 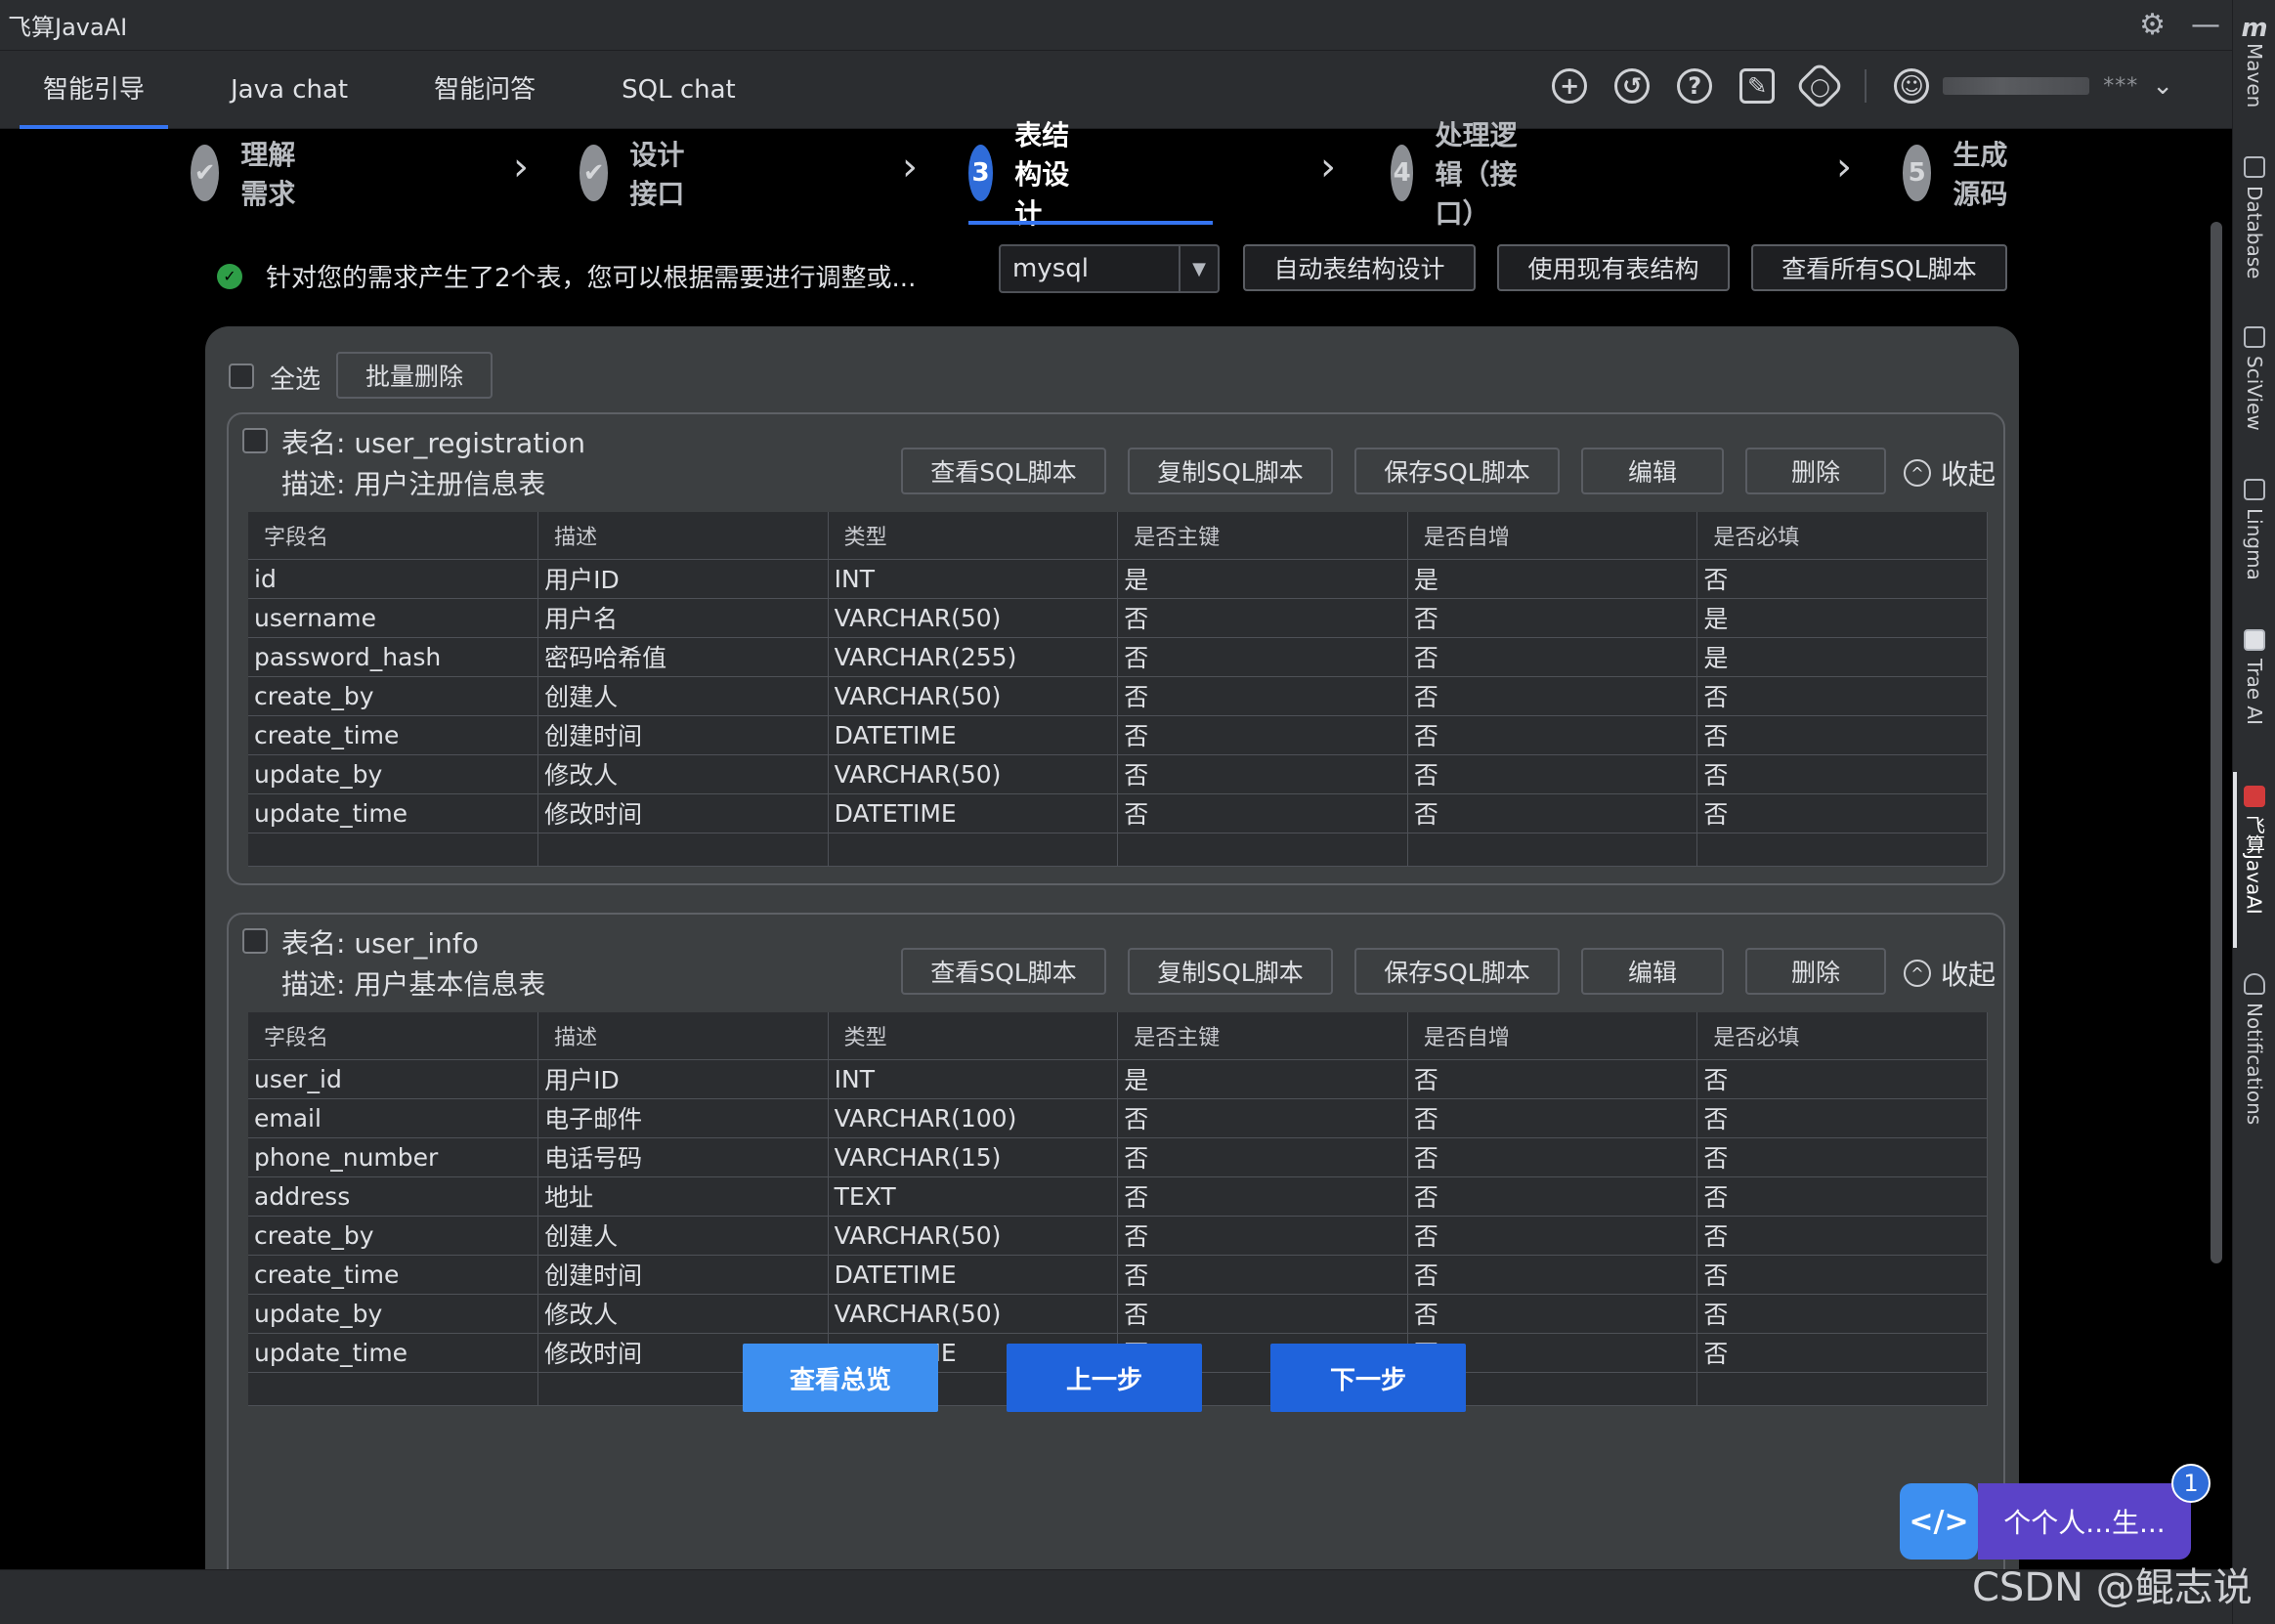 I want to click on sidebar-label-maven: Maven, so click(x=2254, y=75).